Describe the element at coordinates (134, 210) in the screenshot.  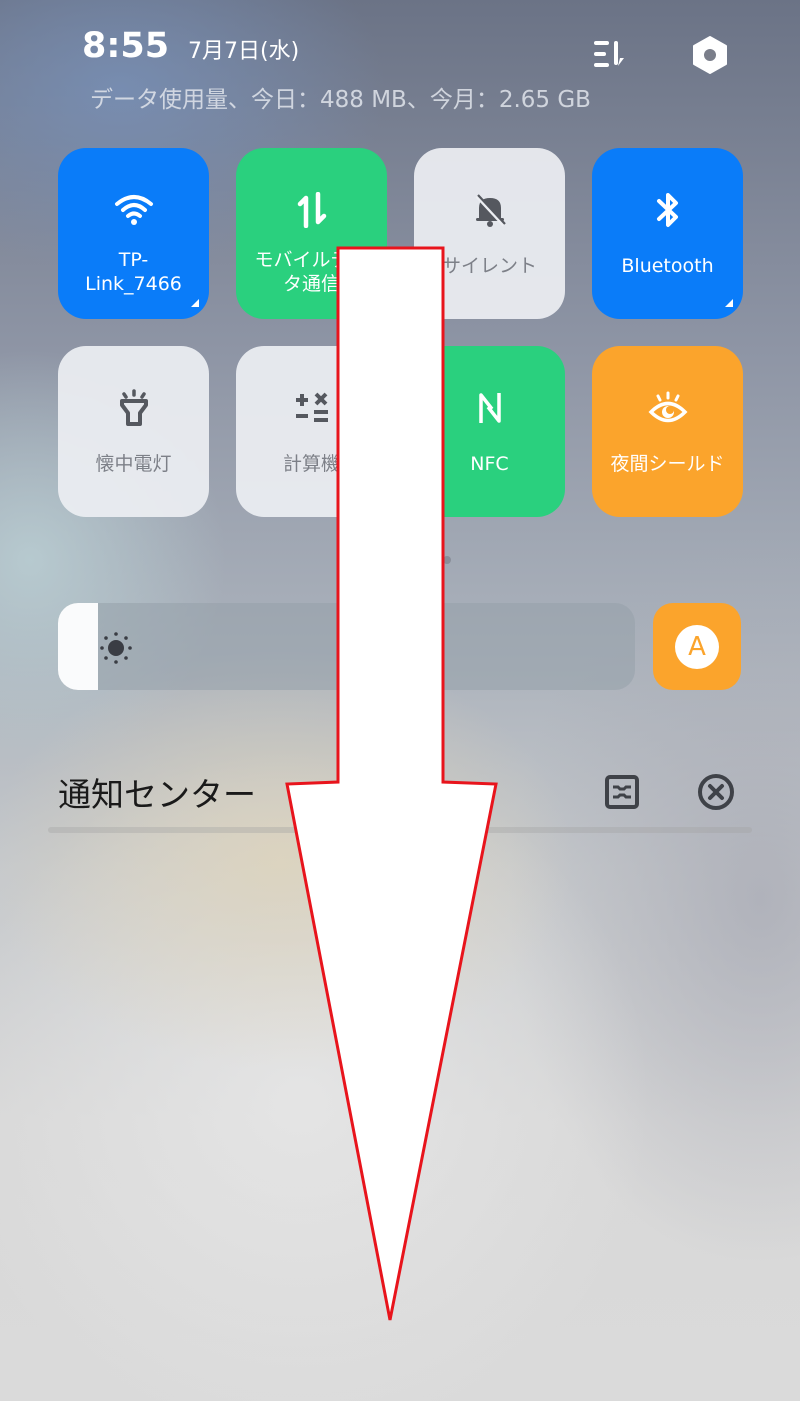
I see `wifi-icon` at that location.